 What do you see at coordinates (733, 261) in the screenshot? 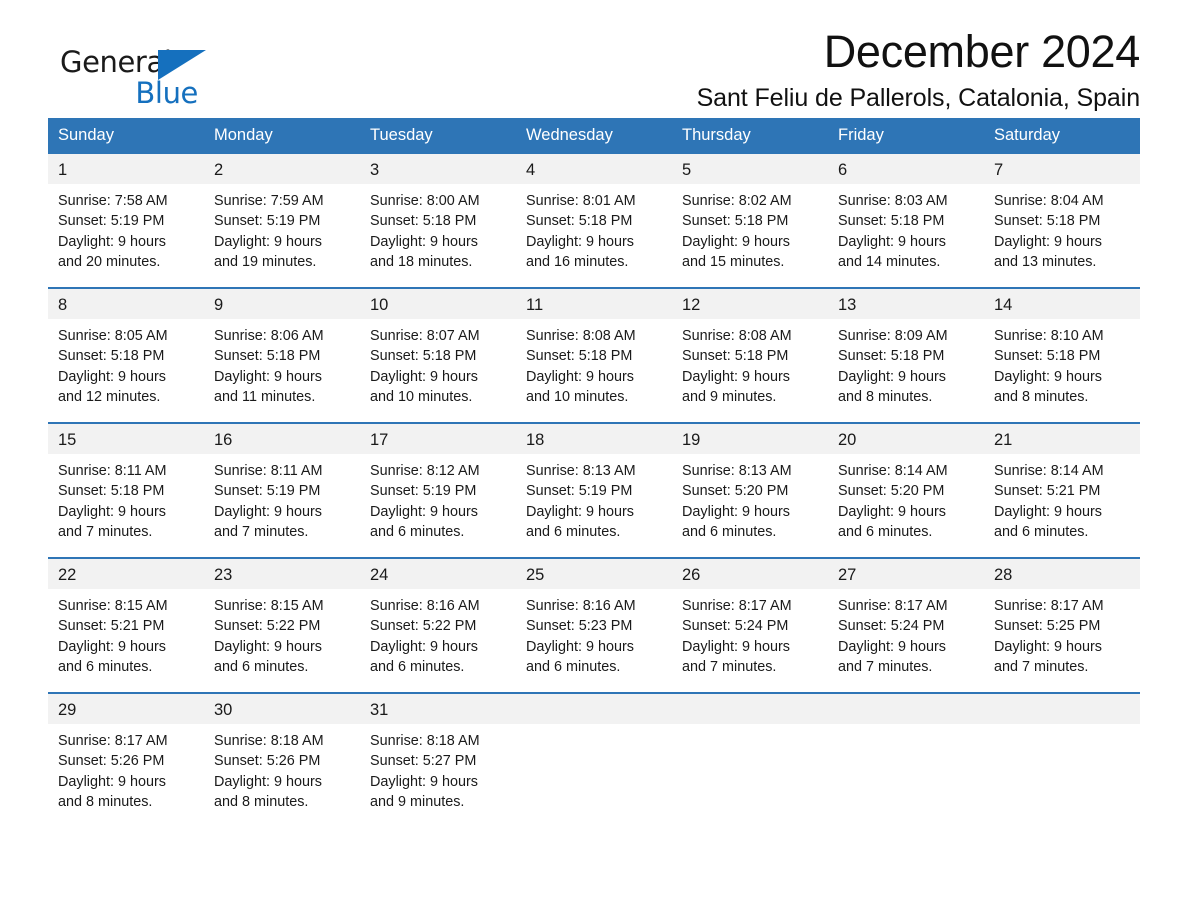
I see `daylight-text-line2: and 15 minutes.` at bounding box center [733, 261].